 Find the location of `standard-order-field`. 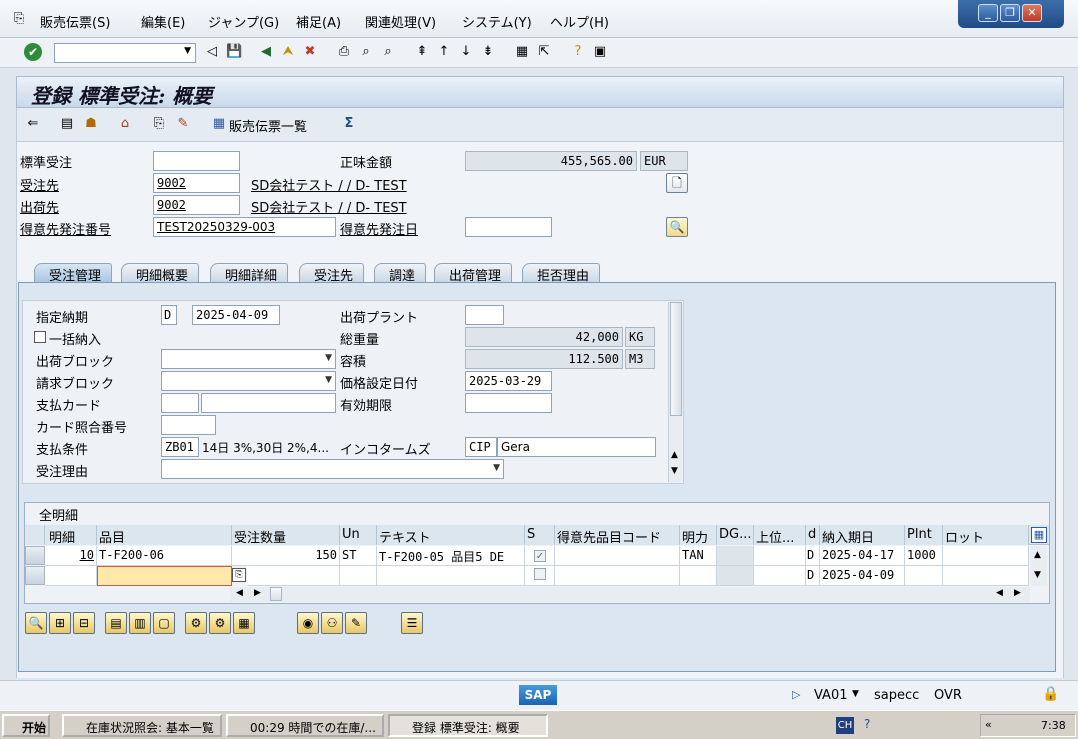

standard-order-field is located at coordinates (196, 161).